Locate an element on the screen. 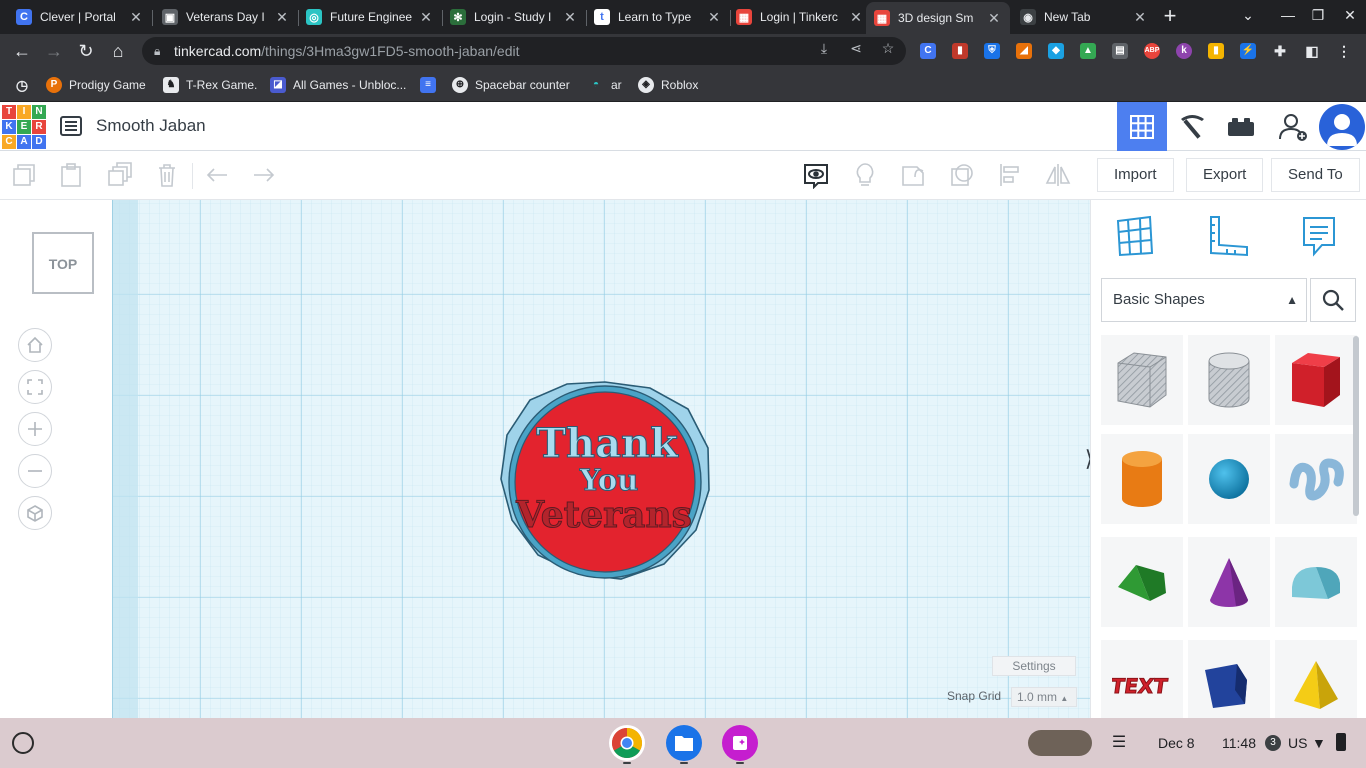  bookmark-history: ◷ is located at coordinates (25, 85).